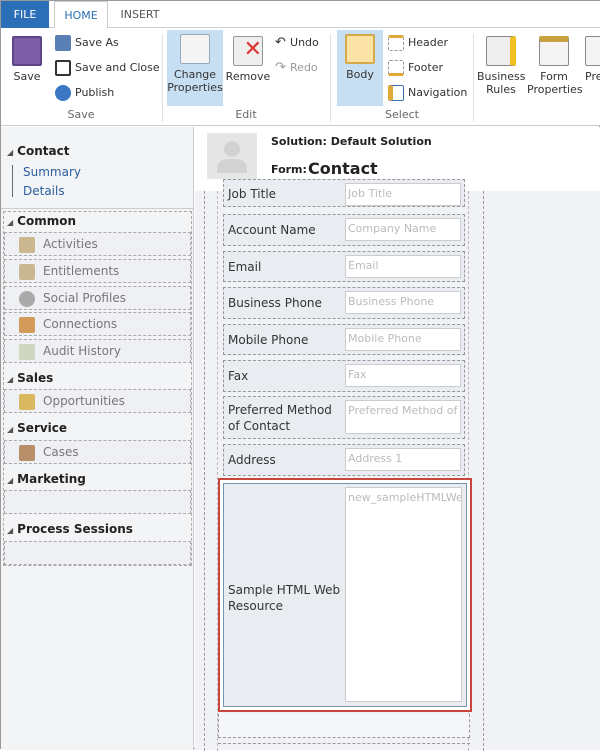 The height and width of the screenshot is (753, 600). Describe the element at coordinates (252, 194) in the screenshot. I see `field-label: Job Title` at that location.